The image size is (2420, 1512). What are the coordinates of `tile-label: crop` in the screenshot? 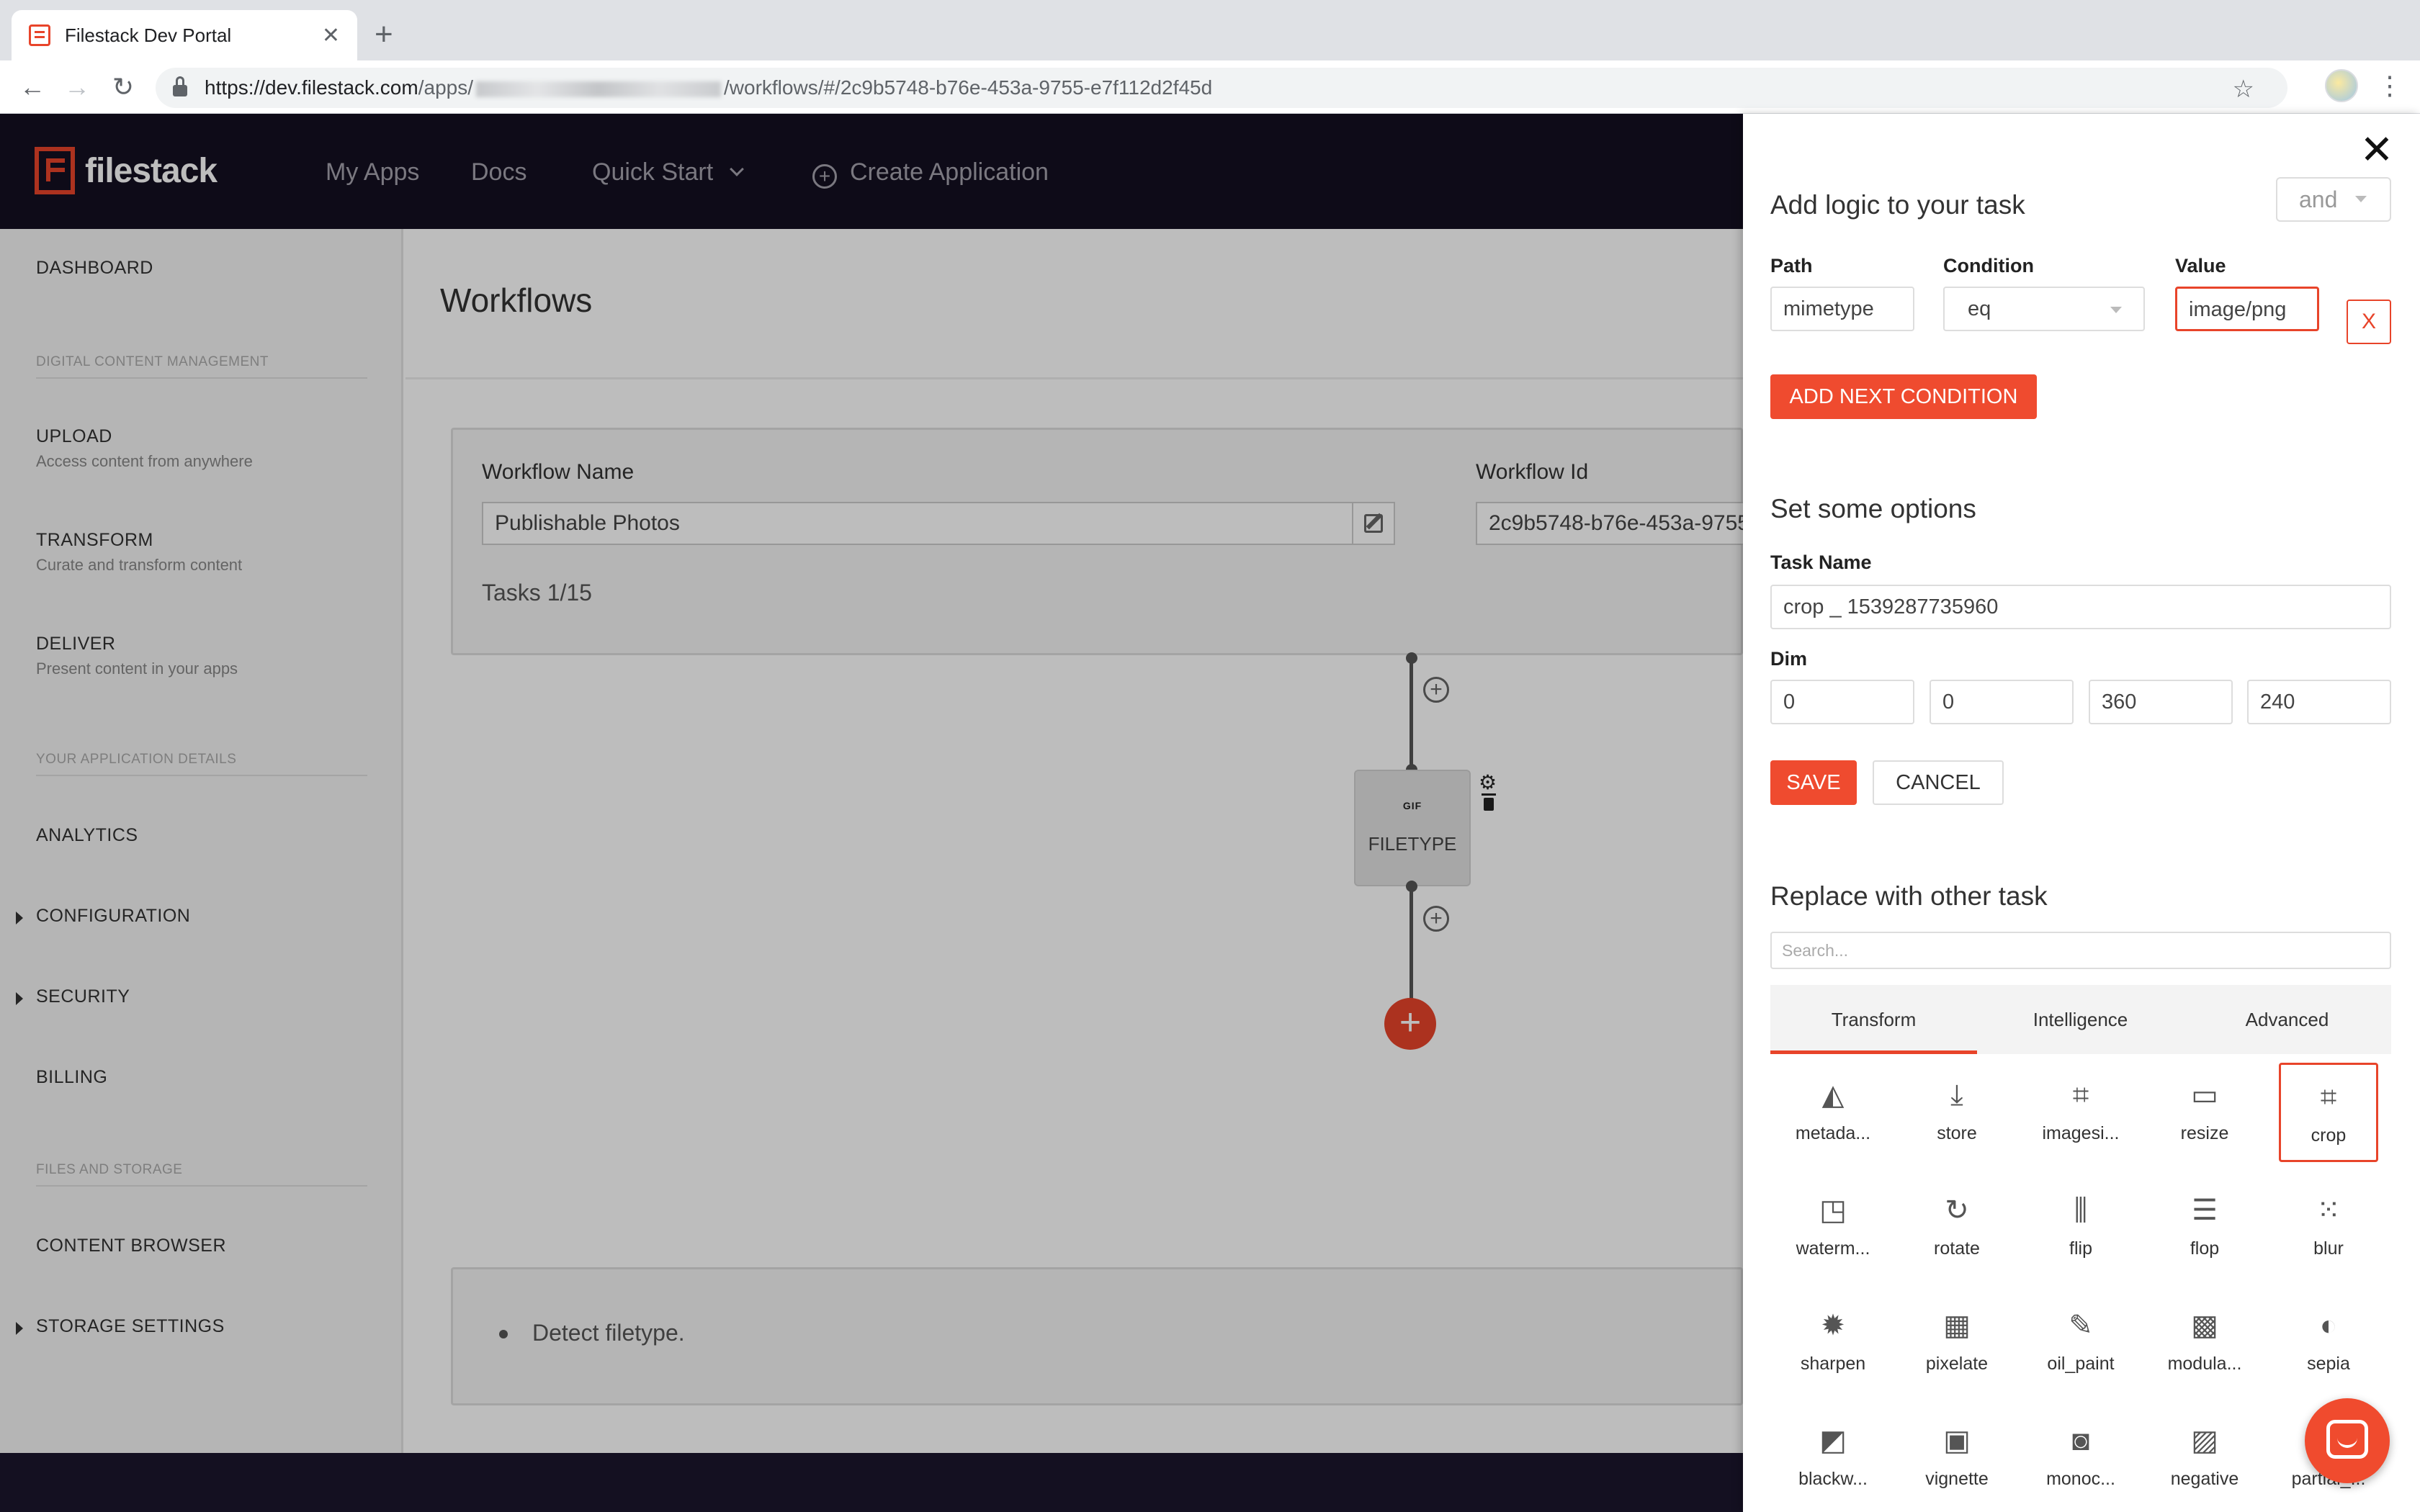 It's located at (2329, 1135).